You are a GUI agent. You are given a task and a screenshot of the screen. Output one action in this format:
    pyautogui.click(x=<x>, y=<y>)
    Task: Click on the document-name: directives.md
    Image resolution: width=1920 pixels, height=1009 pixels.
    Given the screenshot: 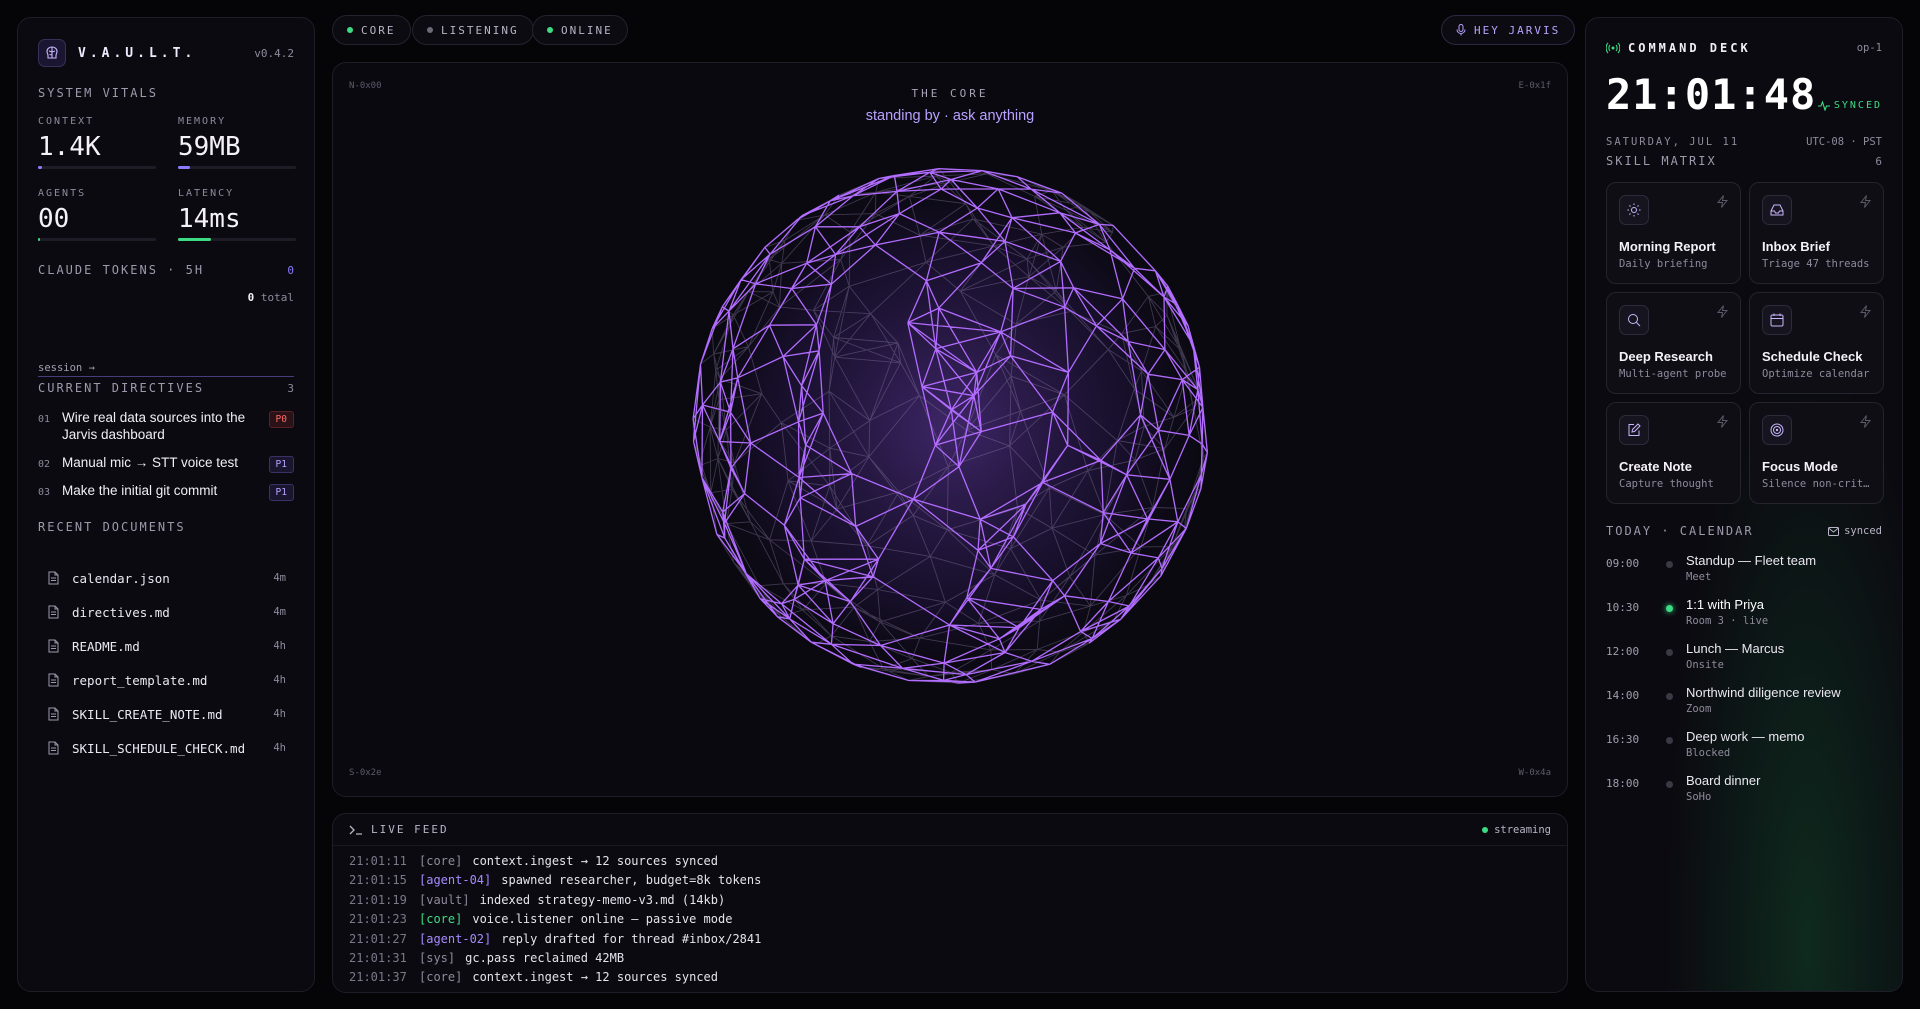 What is the action you would take?
    pyautogui.click(x=121, y=612)
    